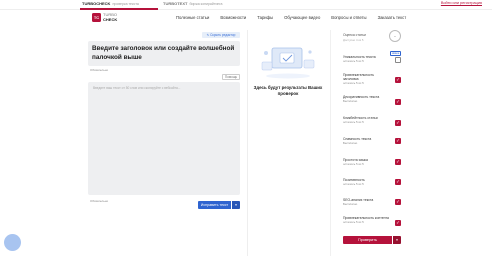 The image size is (492, 256). What do you see at coordinates (214, 205) in the screenshot?
I see `fix-text-button: Исправить текст` at bounding box center [214, 205].